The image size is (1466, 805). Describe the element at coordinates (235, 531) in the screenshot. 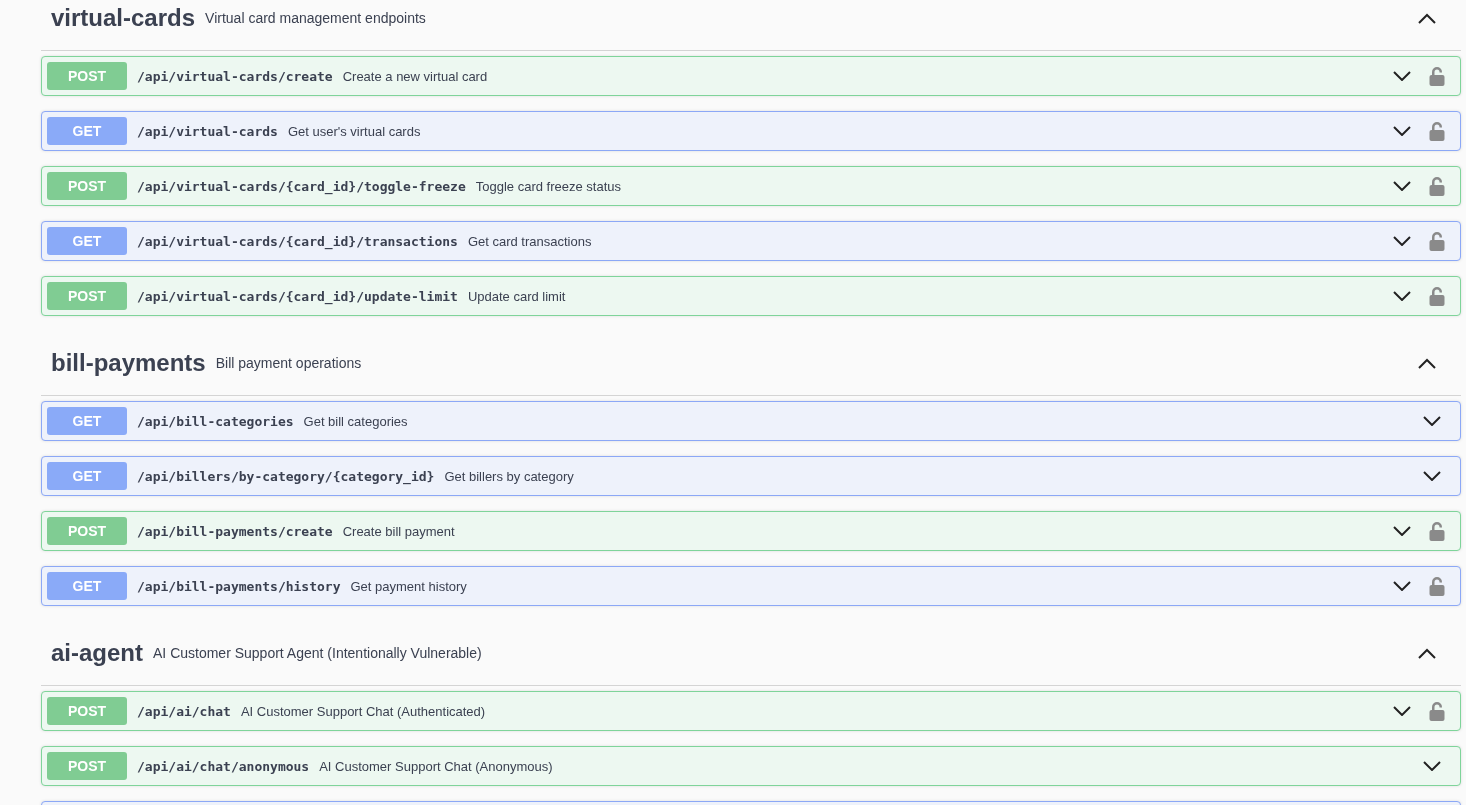

I see `endpoint-path: /api/bill-payments/create` at that location.